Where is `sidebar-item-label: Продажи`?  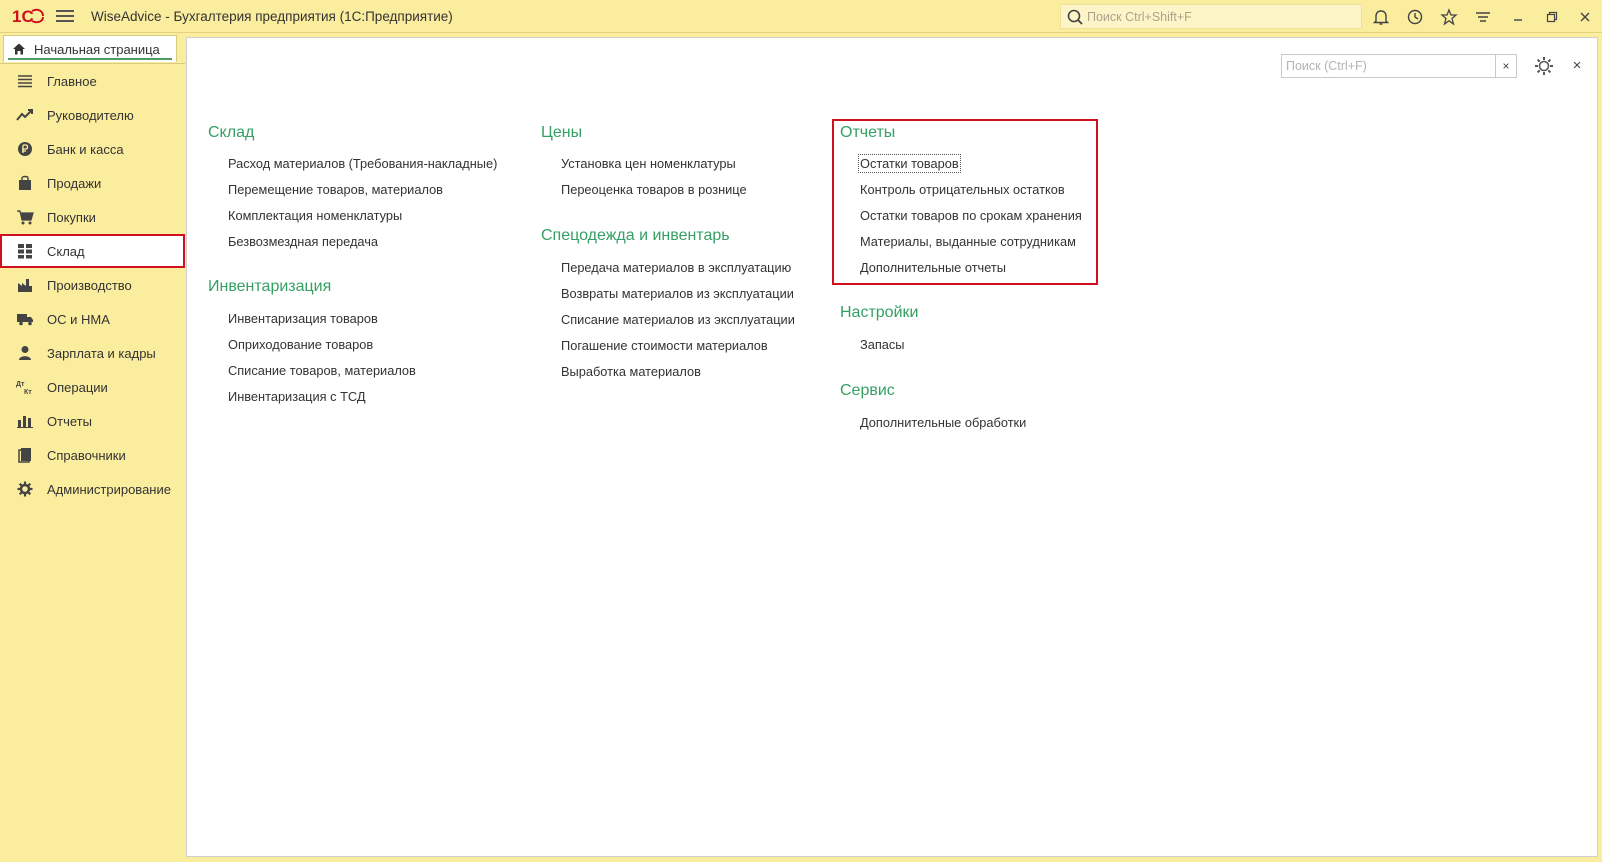 sidebar-item-label: Продажи is located at coordinates (74, 183).